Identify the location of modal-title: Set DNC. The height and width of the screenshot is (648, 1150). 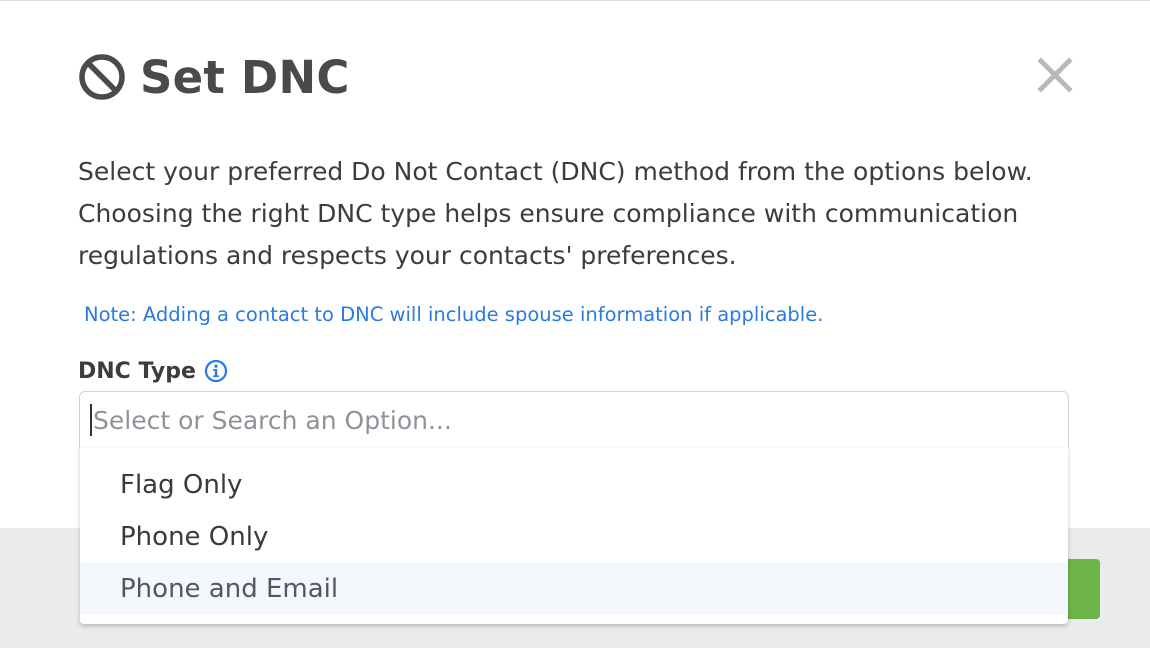
(245, 77).